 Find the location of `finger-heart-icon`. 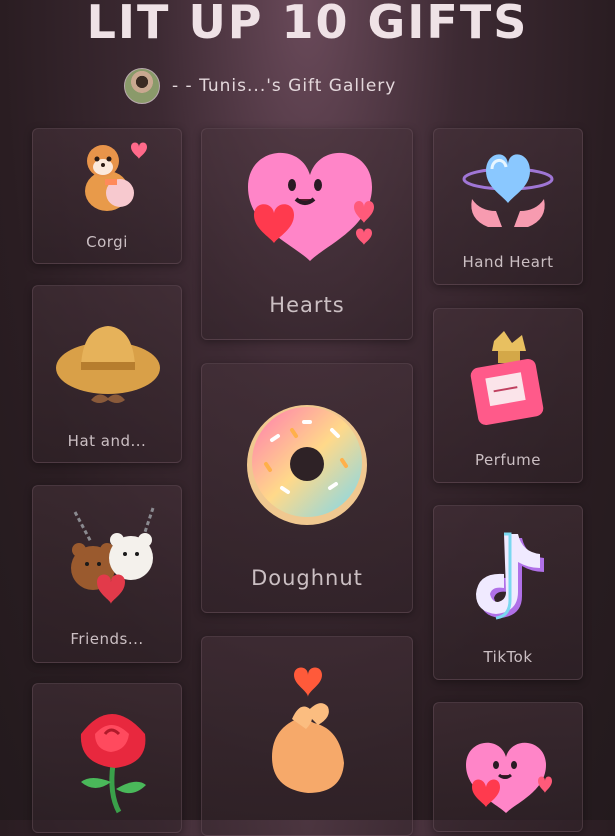

finger-heart-icon is located at coordinates (308, 730).